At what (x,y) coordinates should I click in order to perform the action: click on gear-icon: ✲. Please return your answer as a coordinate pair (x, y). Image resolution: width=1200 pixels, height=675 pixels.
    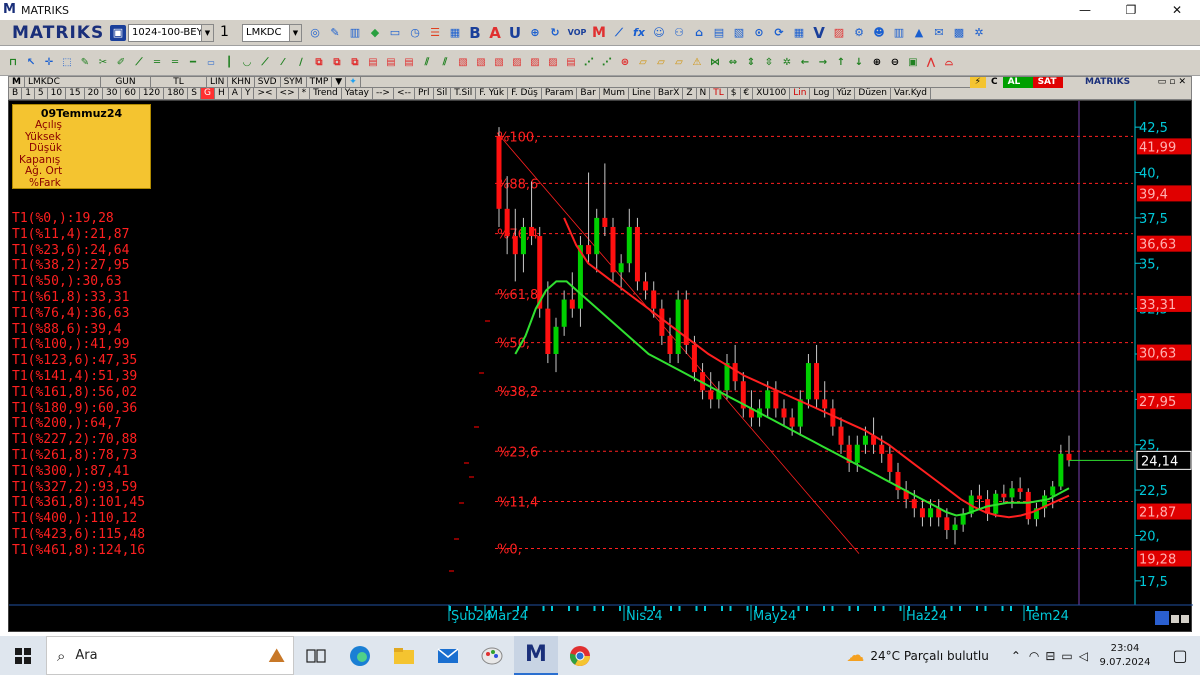
    Looking at the image, I should click on (979, 33).